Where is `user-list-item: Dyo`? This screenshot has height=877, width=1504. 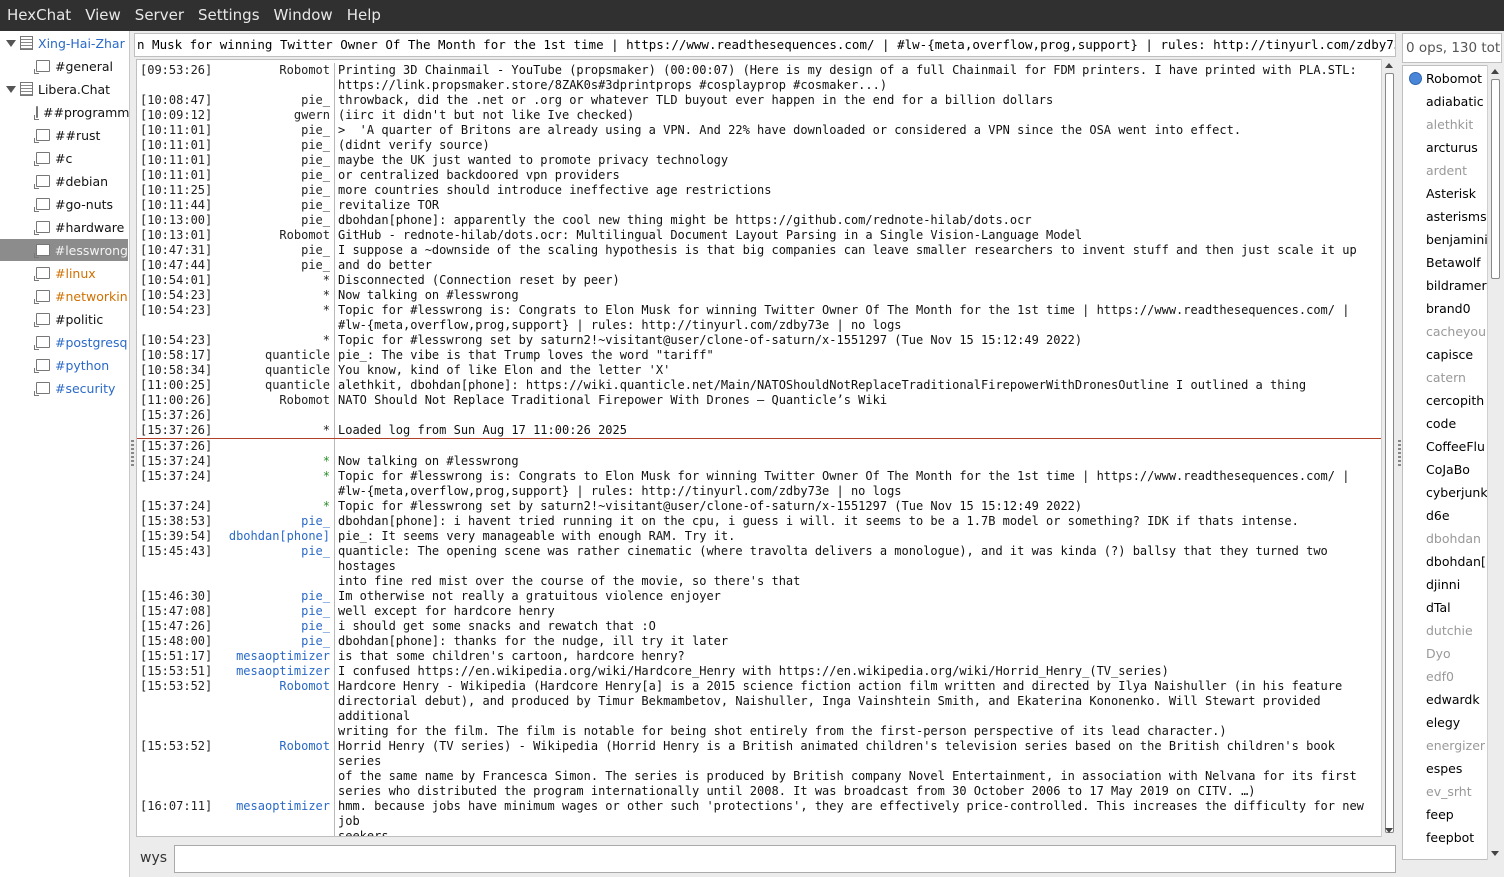 user-list-item: Dyo is located at coordinates (1446, 653).